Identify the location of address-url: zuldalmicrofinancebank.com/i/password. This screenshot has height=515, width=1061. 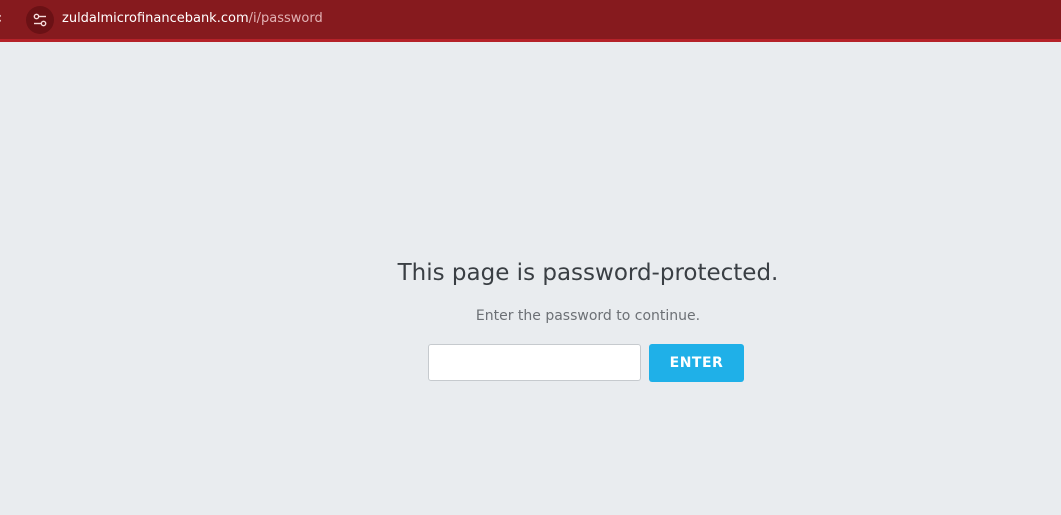
(192, 19).